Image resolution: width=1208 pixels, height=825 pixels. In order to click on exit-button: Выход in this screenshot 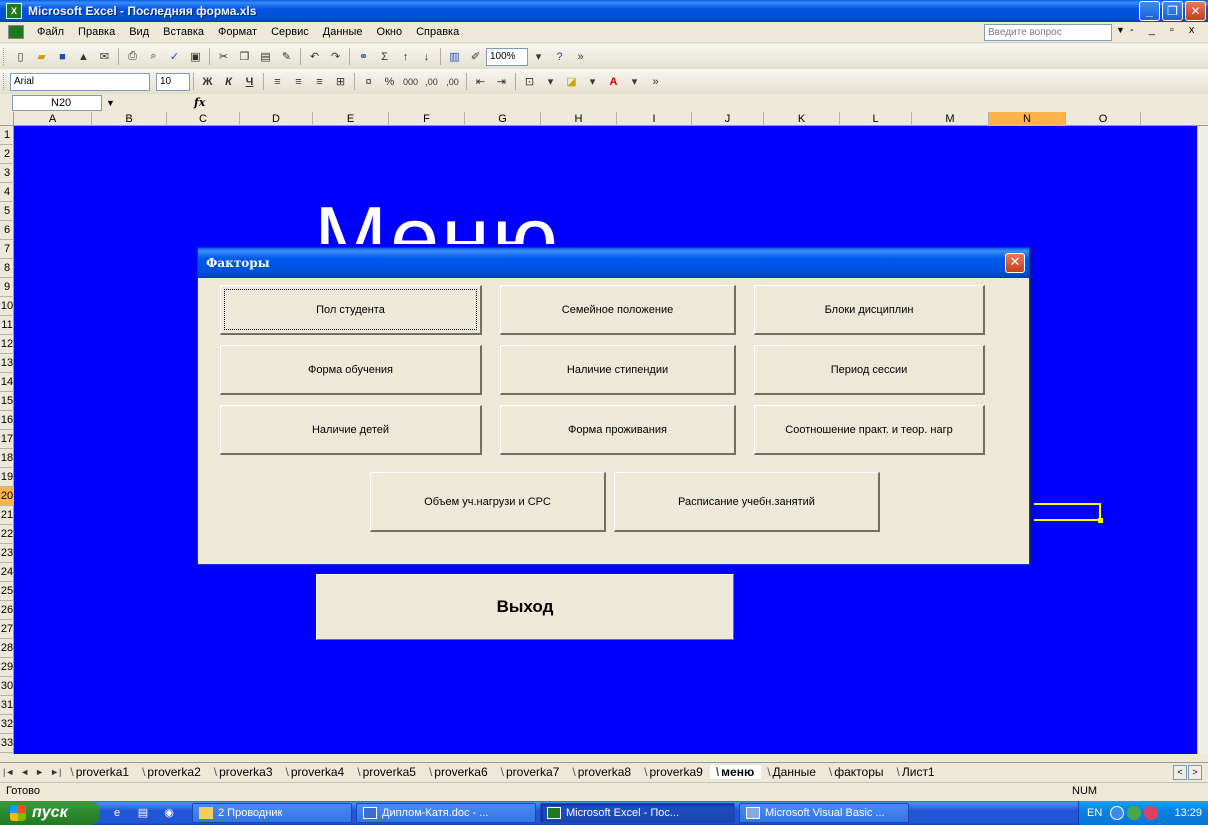, I will do `click(525, 607)`.